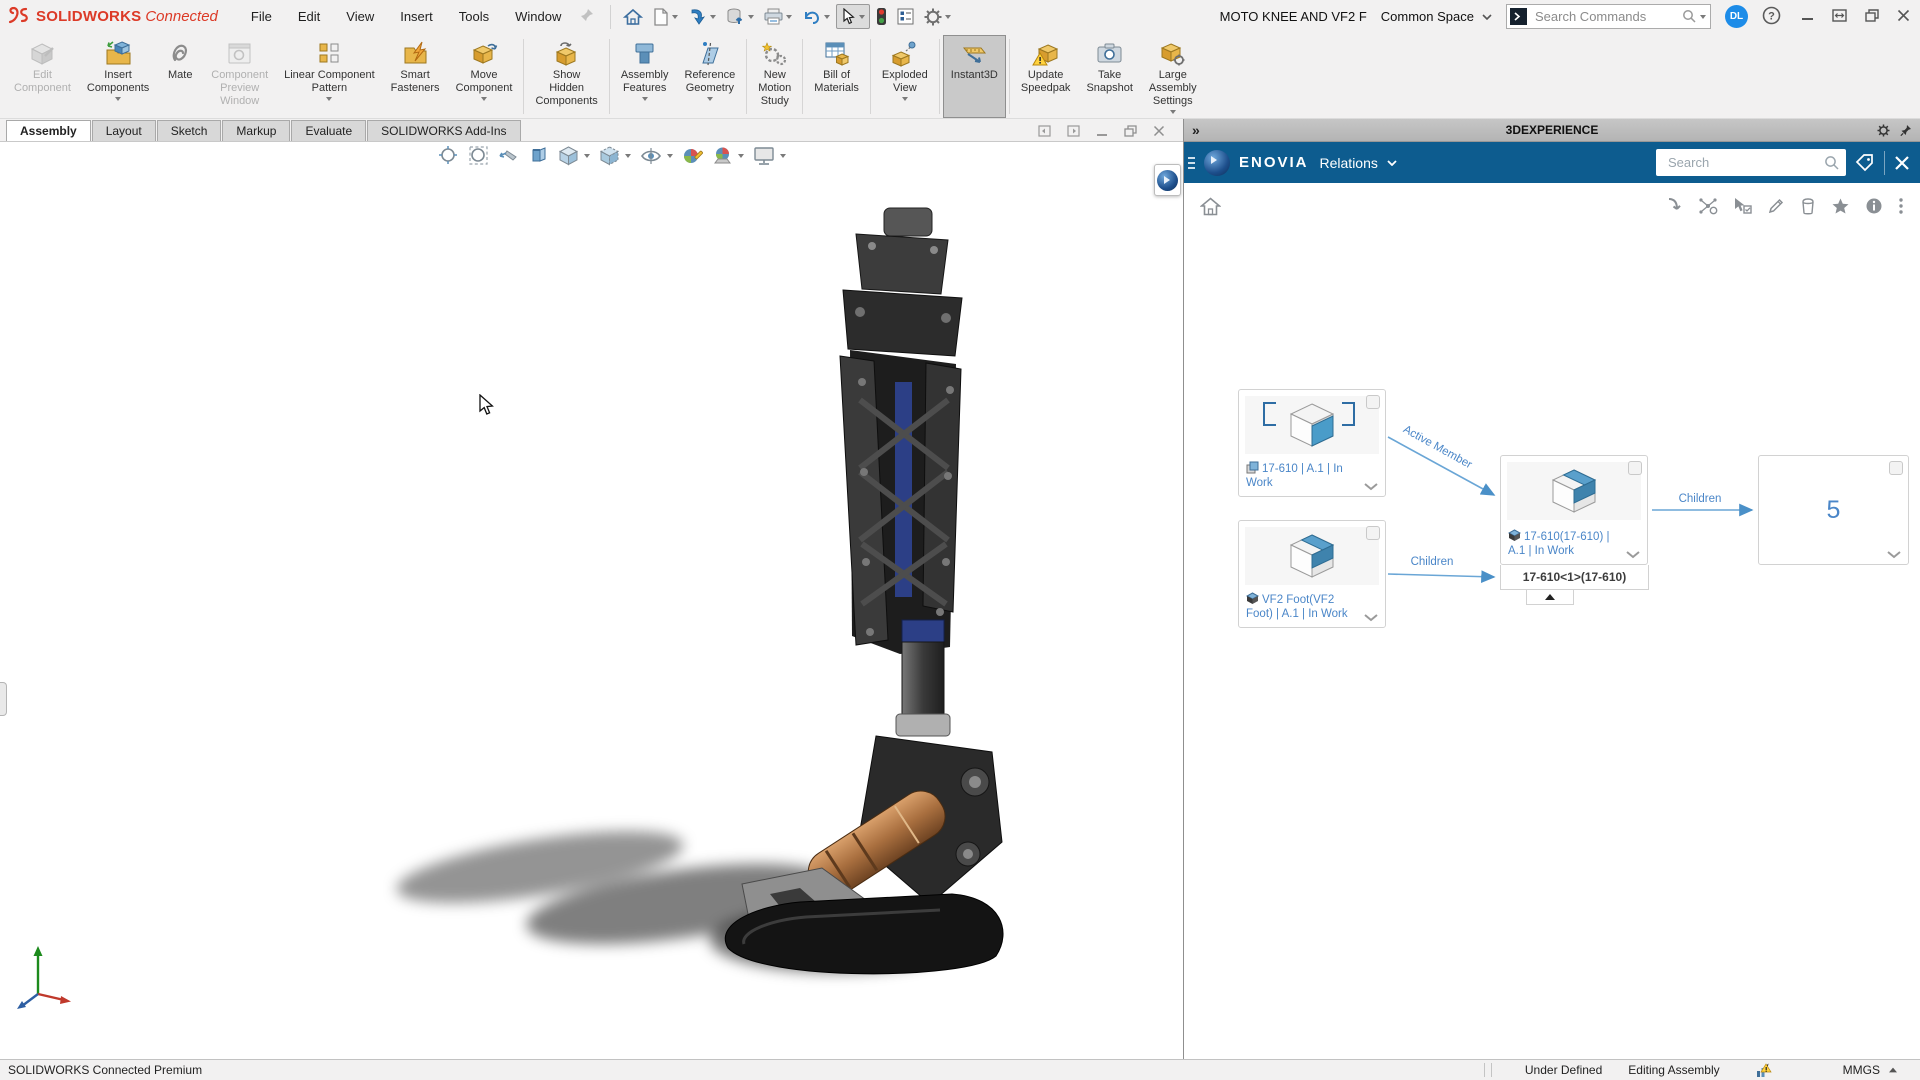 The image size is (1920, 1080). What do you see at coordinates (587, 16) in the screenshot?
I see `pin-menu-icon` at bounding box center [587, 16].